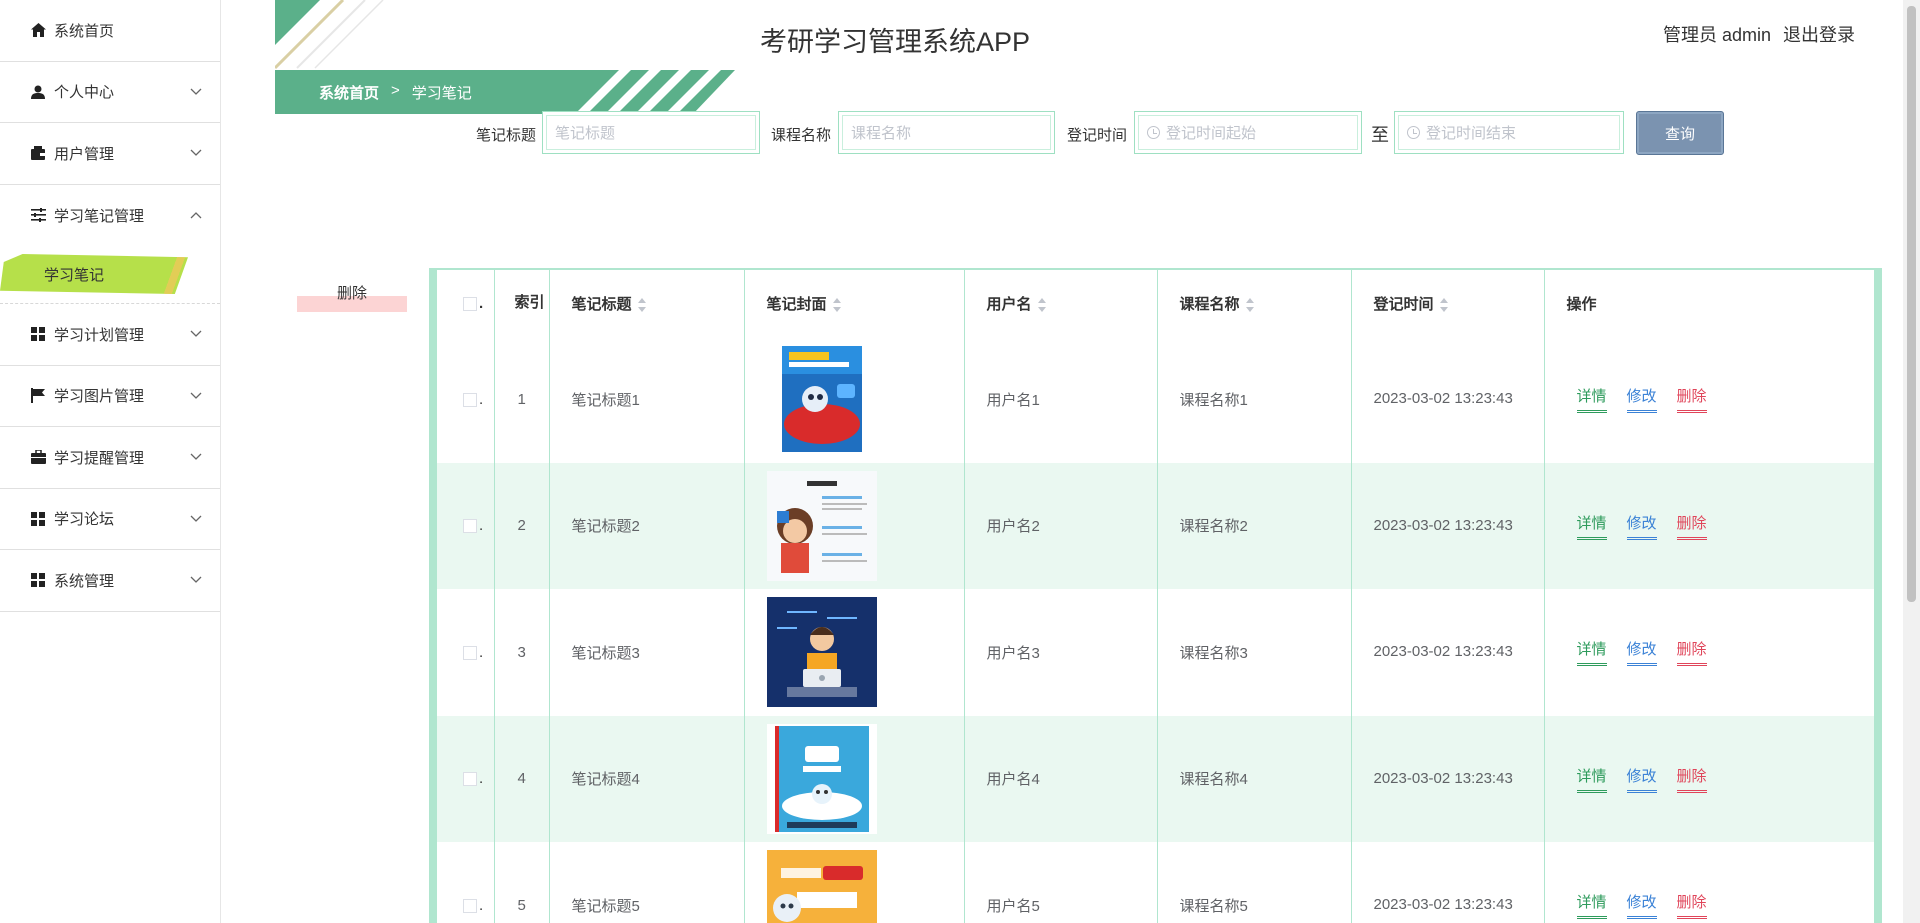 The height and width of the screenshot is (923, 1920). I want to click on row-title: 笔记标题1, so click(647, 399).